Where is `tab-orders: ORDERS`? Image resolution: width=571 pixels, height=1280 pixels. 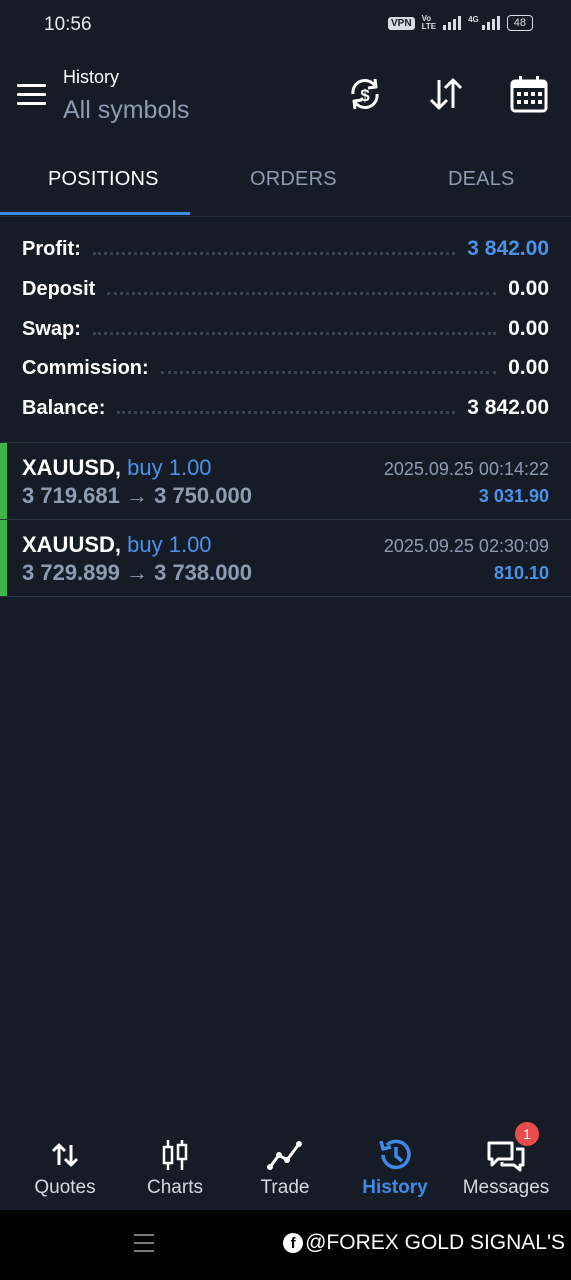 tab-orders: ORDERS is located at coordinates (293, 179).